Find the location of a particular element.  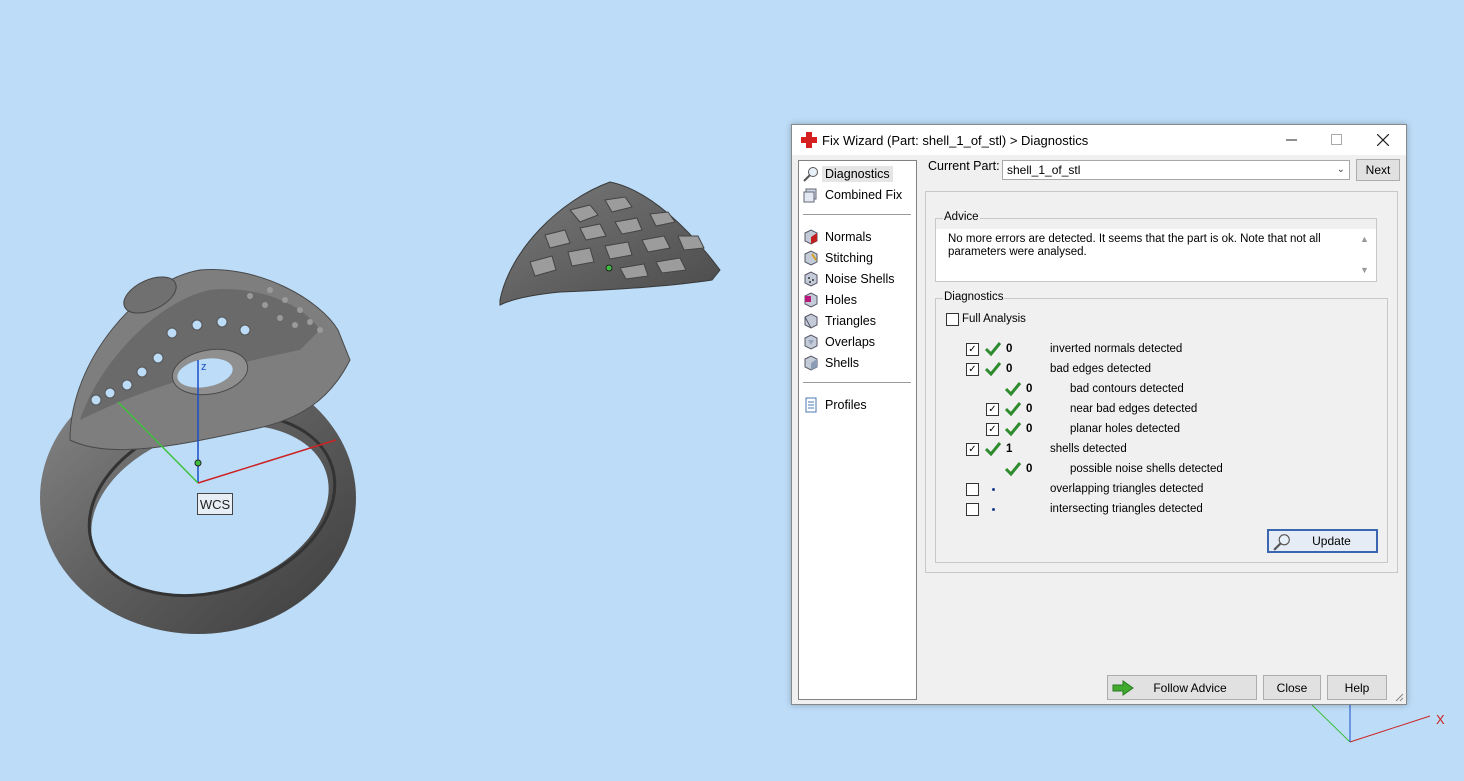

holes-cube-icon is located at coordinates (811, 300).